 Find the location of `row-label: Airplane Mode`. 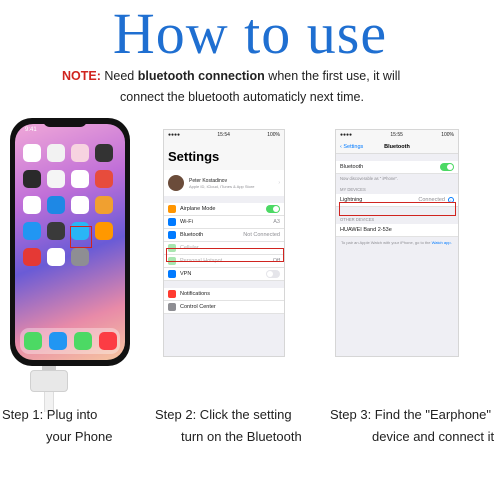

row-label: Airplane Mode is located at coordinates (198, 209).